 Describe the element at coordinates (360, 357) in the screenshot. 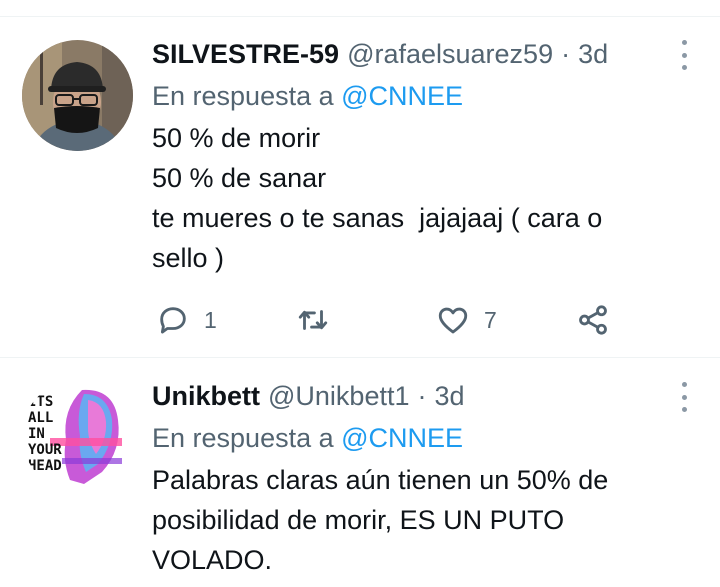

I see `tweet-divider` at that location.